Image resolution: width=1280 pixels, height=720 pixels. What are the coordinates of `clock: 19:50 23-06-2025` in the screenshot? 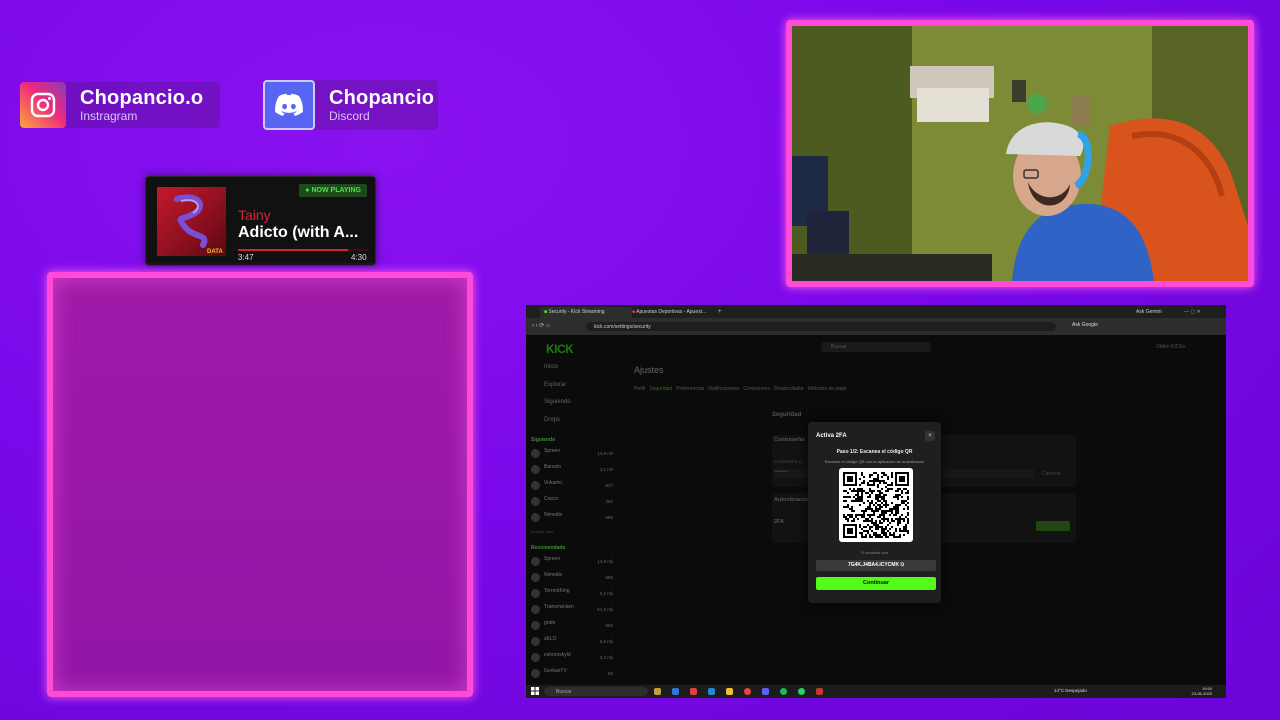 It's located at (1202, 691).